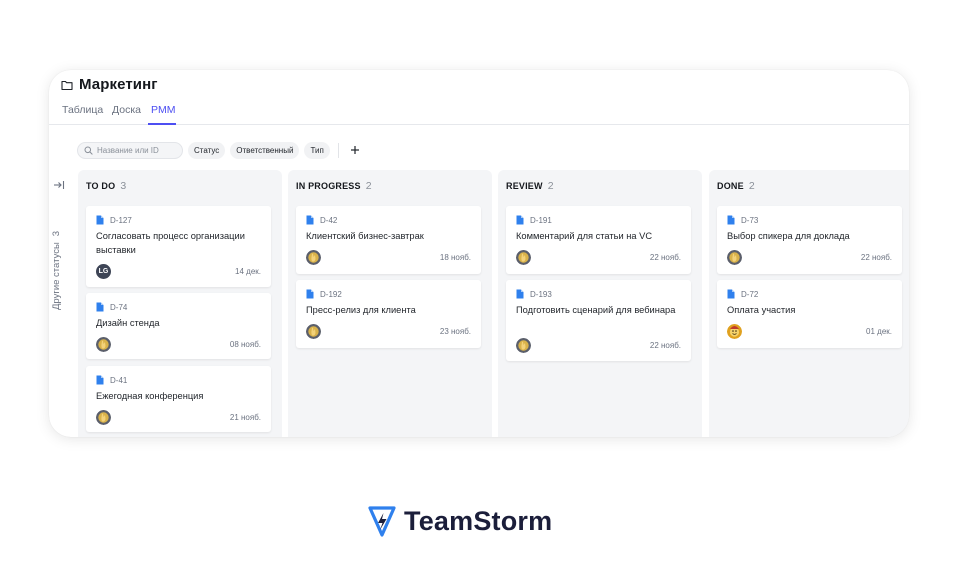 This screenshot has width=957, height=569. Describe the element at coordinates (265, 150) in the screenshot. I see `filter-assignee-chip: Ответственный` at that location.